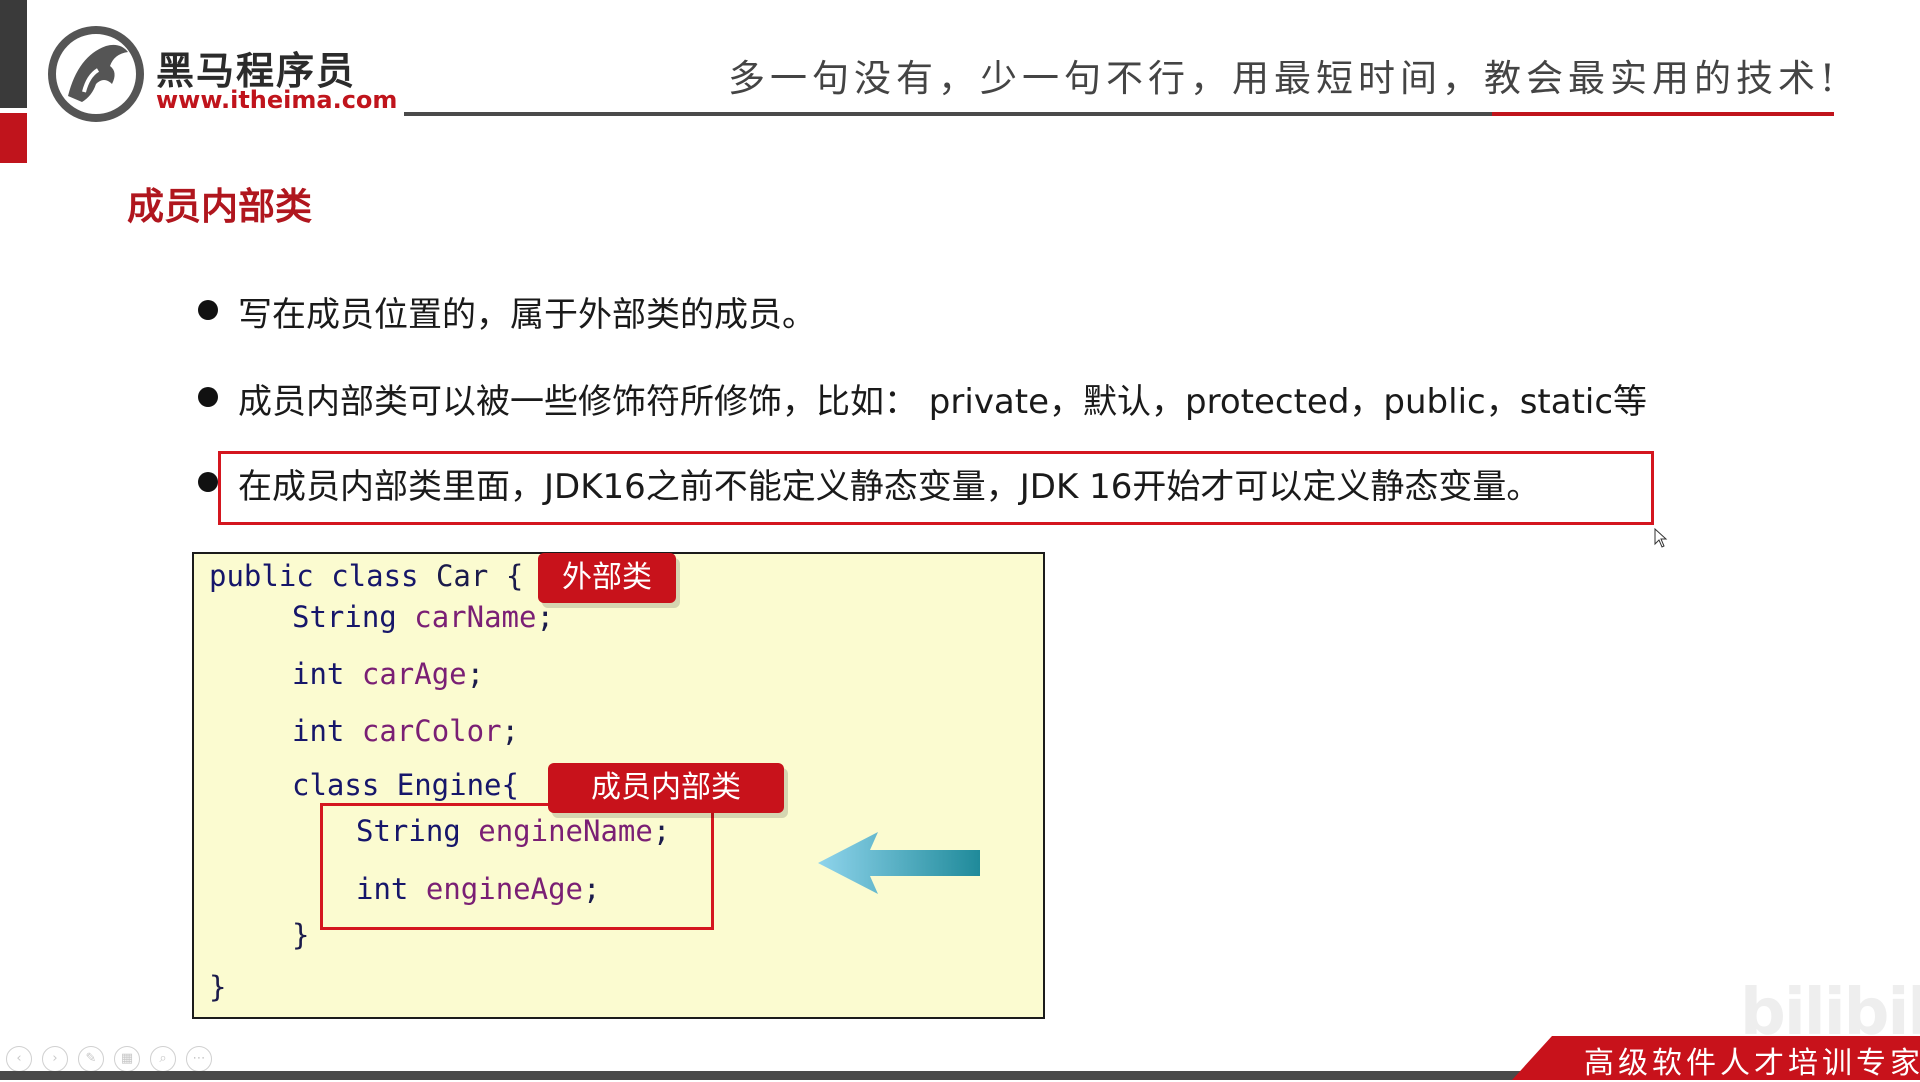 The image size is (1920, 1082). I want to click on mouse-cursor-icon, so click(1661, 538).